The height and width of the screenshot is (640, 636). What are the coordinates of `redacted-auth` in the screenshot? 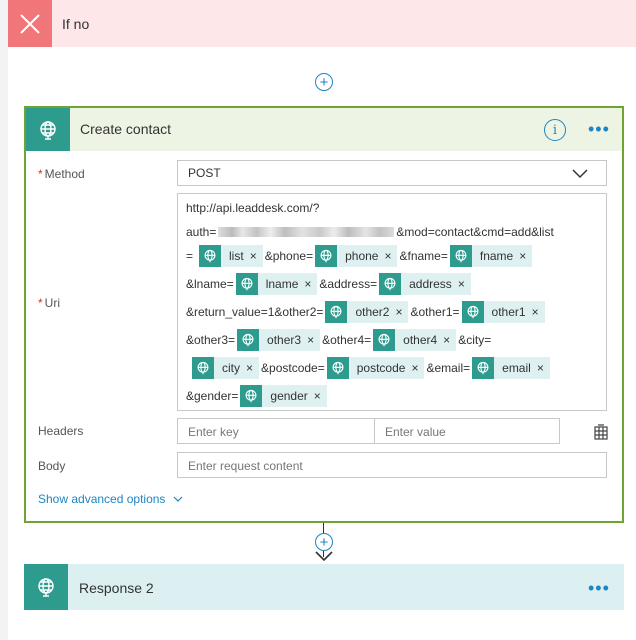 It's located at (306, 232).